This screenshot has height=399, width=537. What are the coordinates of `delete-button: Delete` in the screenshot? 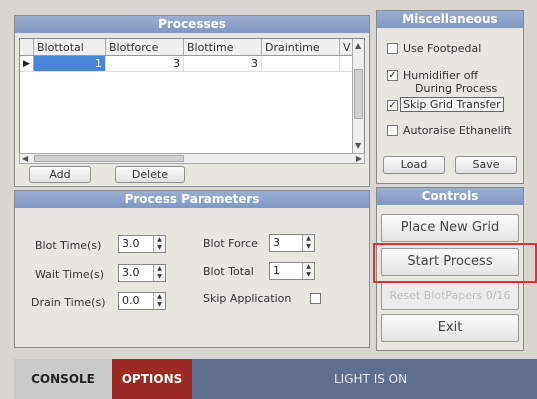 It's located at (150, 174).